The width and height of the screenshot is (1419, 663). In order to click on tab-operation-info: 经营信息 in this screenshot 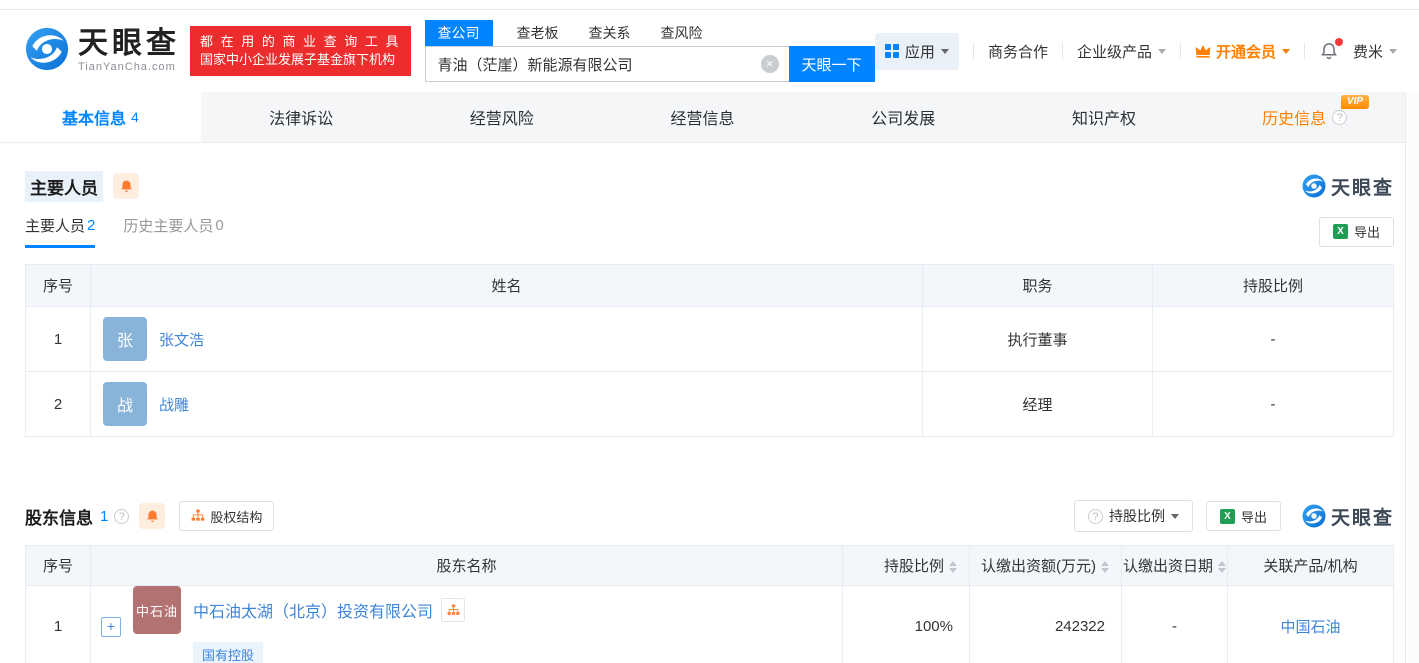, I will do `click(702, 117)`.